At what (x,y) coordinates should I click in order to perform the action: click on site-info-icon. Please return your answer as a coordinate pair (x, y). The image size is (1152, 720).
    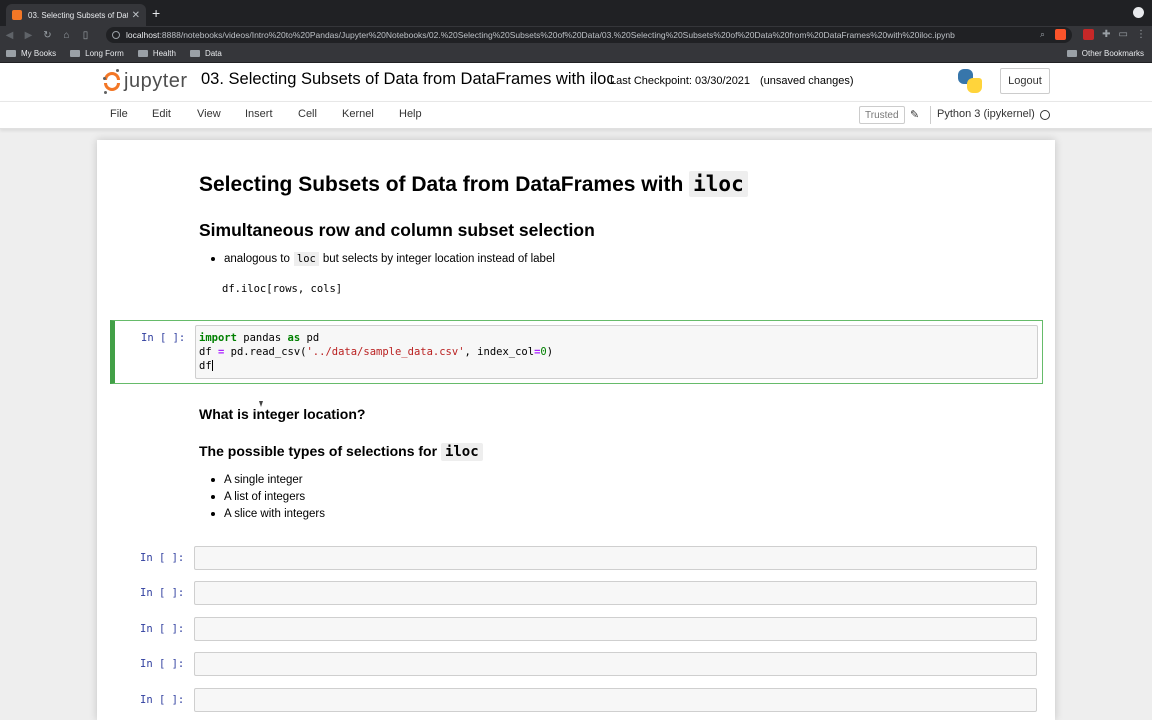
    Looking at the image, I should click on (116, 35).